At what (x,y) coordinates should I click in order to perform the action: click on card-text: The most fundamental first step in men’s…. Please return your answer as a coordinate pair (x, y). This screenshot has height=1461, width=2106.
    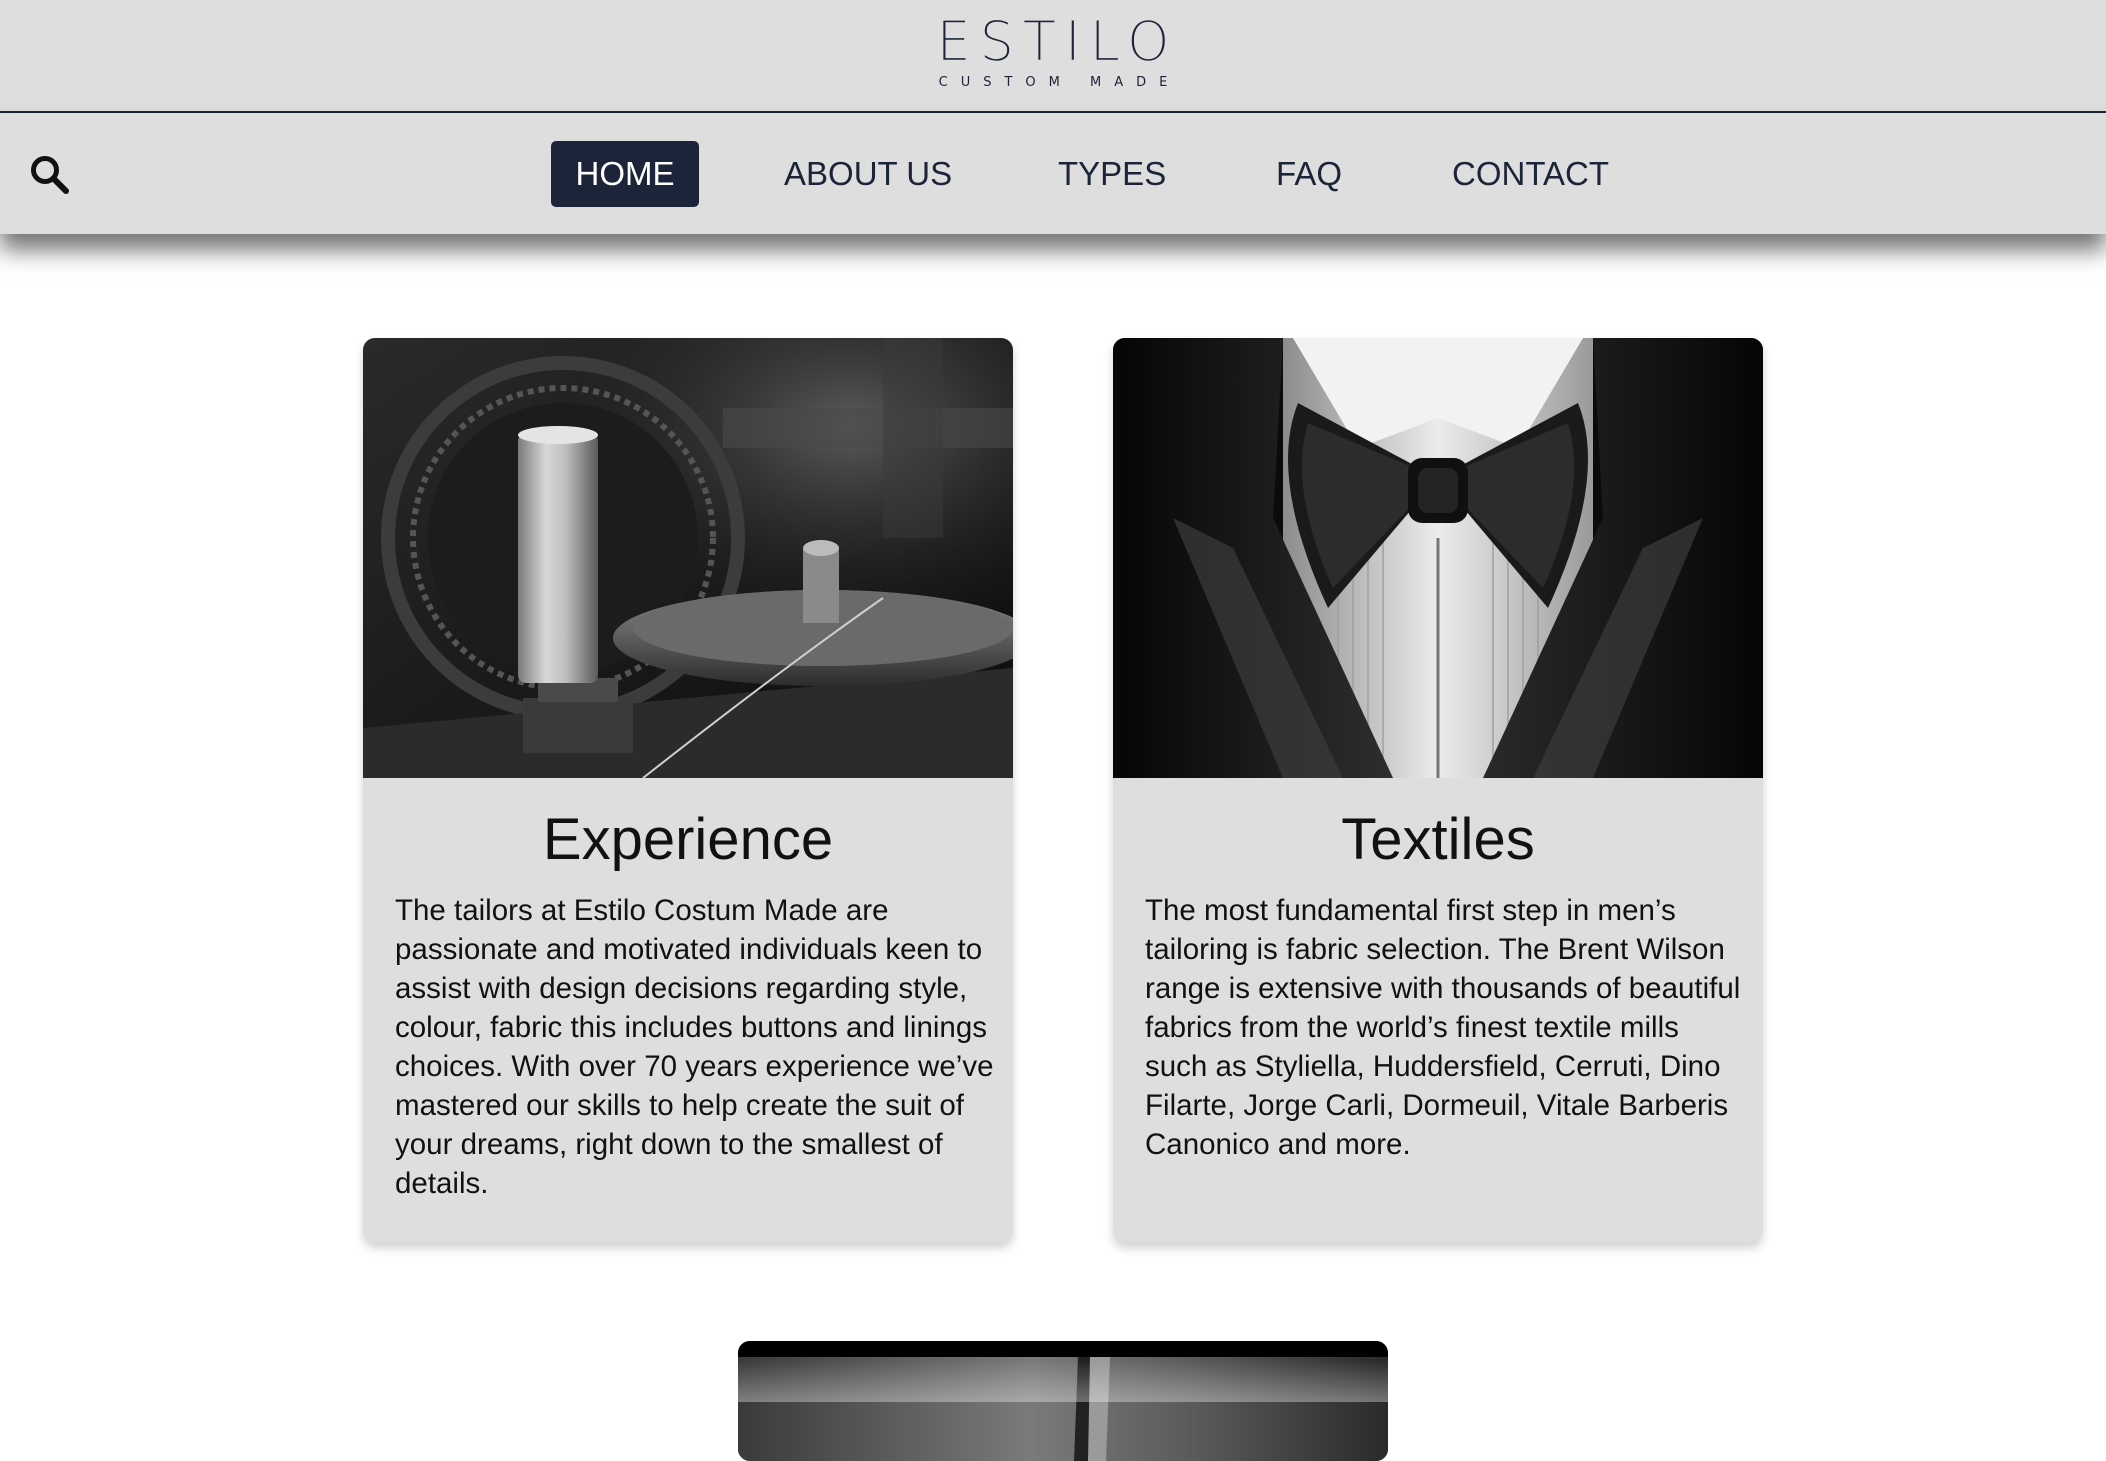
    Looking at the image, I should click on (1443, 1027).